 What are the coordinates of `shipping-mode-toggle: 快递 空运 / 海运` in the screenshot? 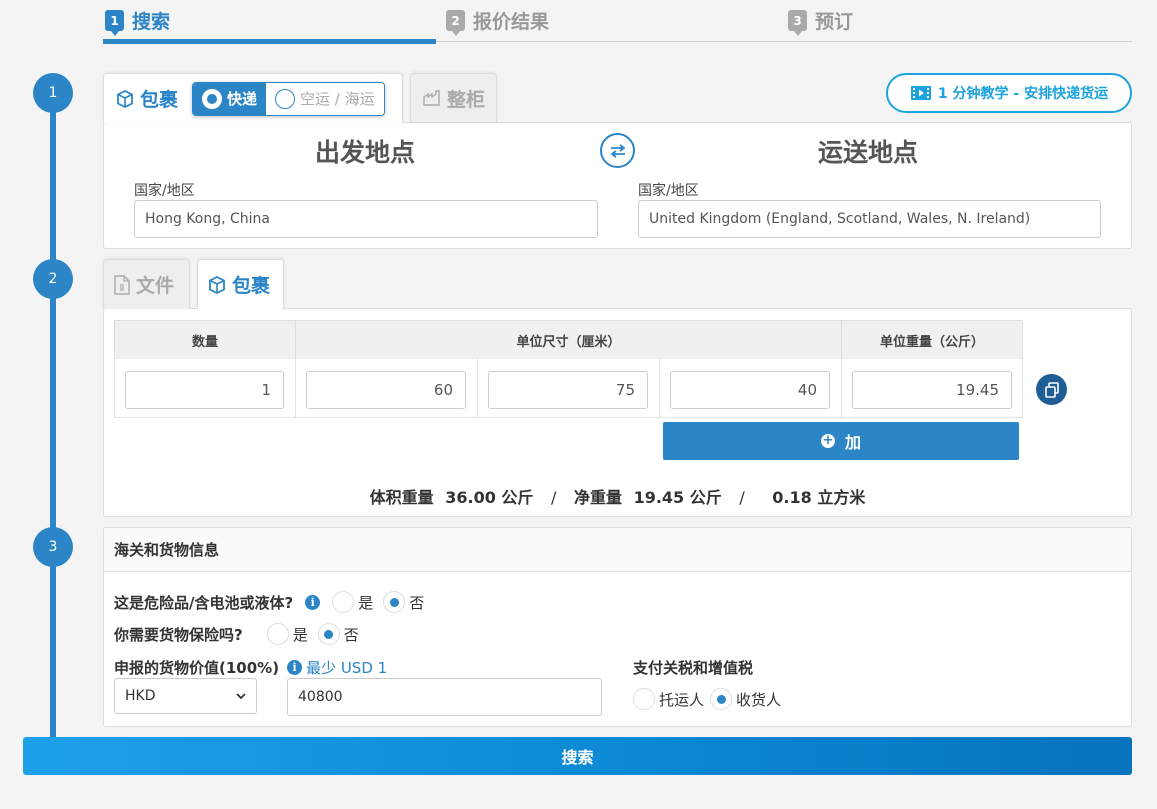 It's located at (288, 98).